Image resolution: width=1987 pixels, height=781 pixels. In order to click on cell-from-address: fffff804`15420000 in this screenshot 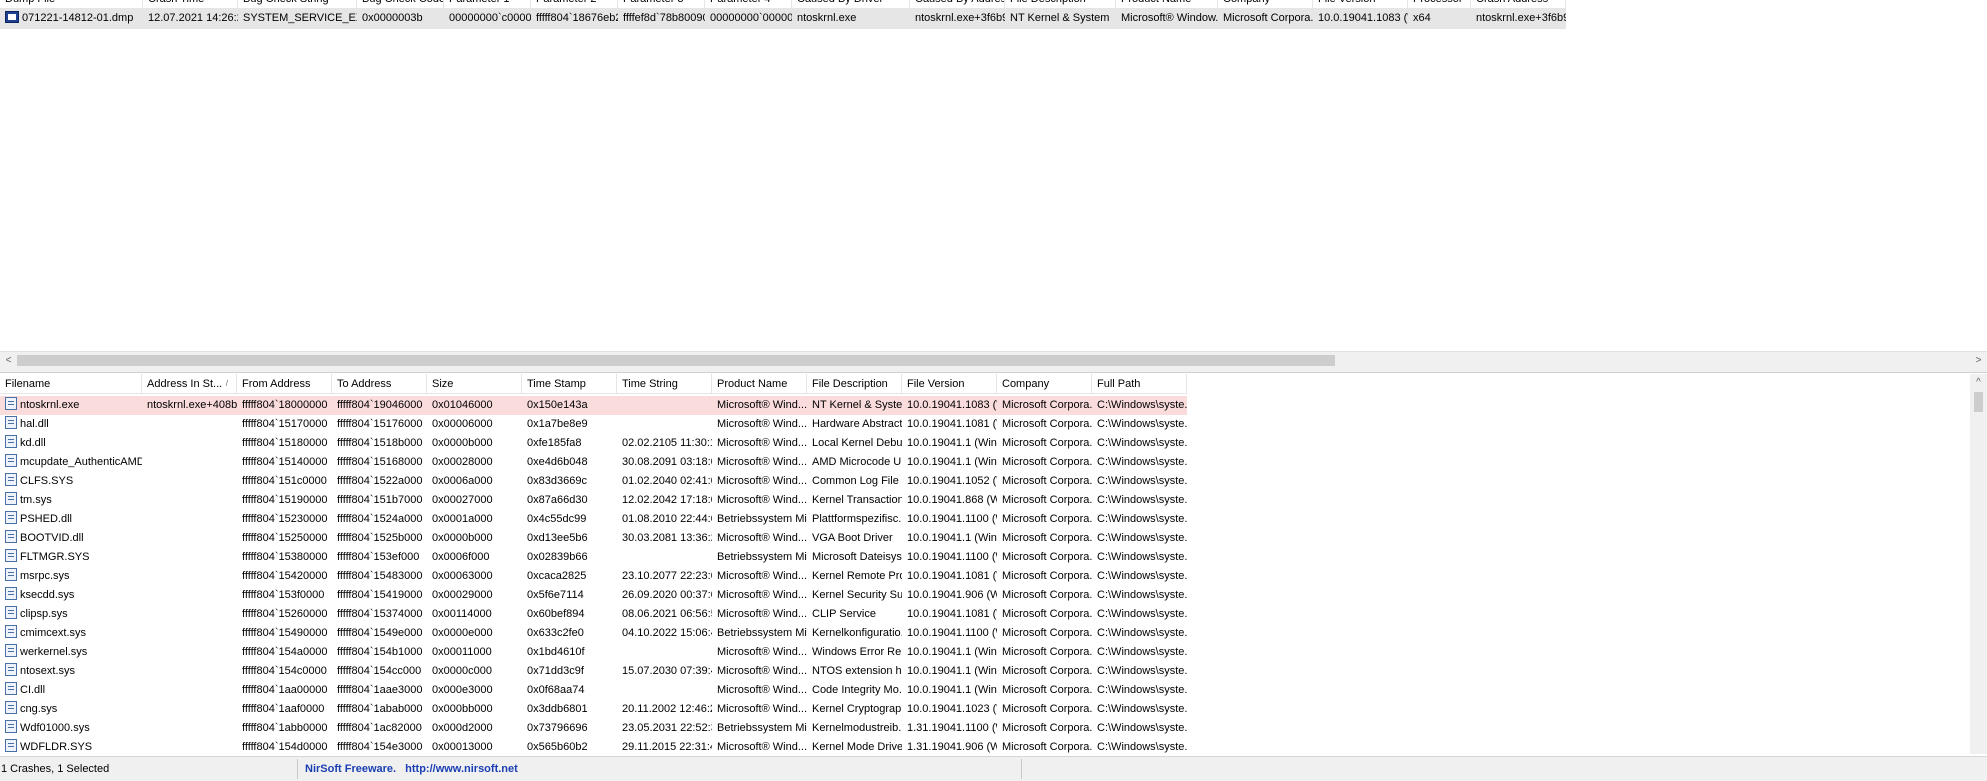, I will do `click(284, 576)`.